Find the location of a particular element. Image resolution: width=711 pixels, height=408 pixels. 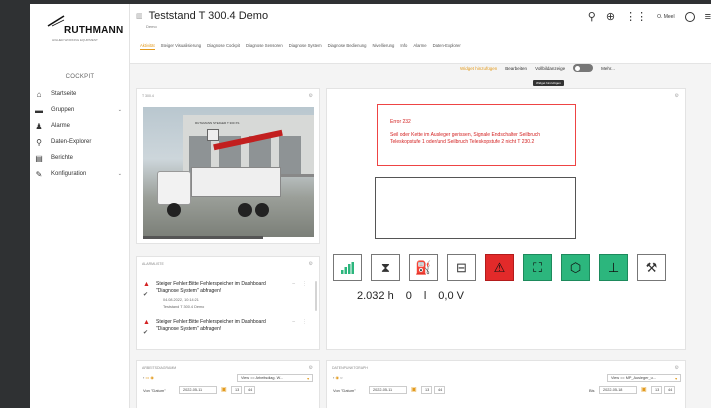

sidebar-item-alarme: ♟ Alarme is located at coordinates (80, 126).